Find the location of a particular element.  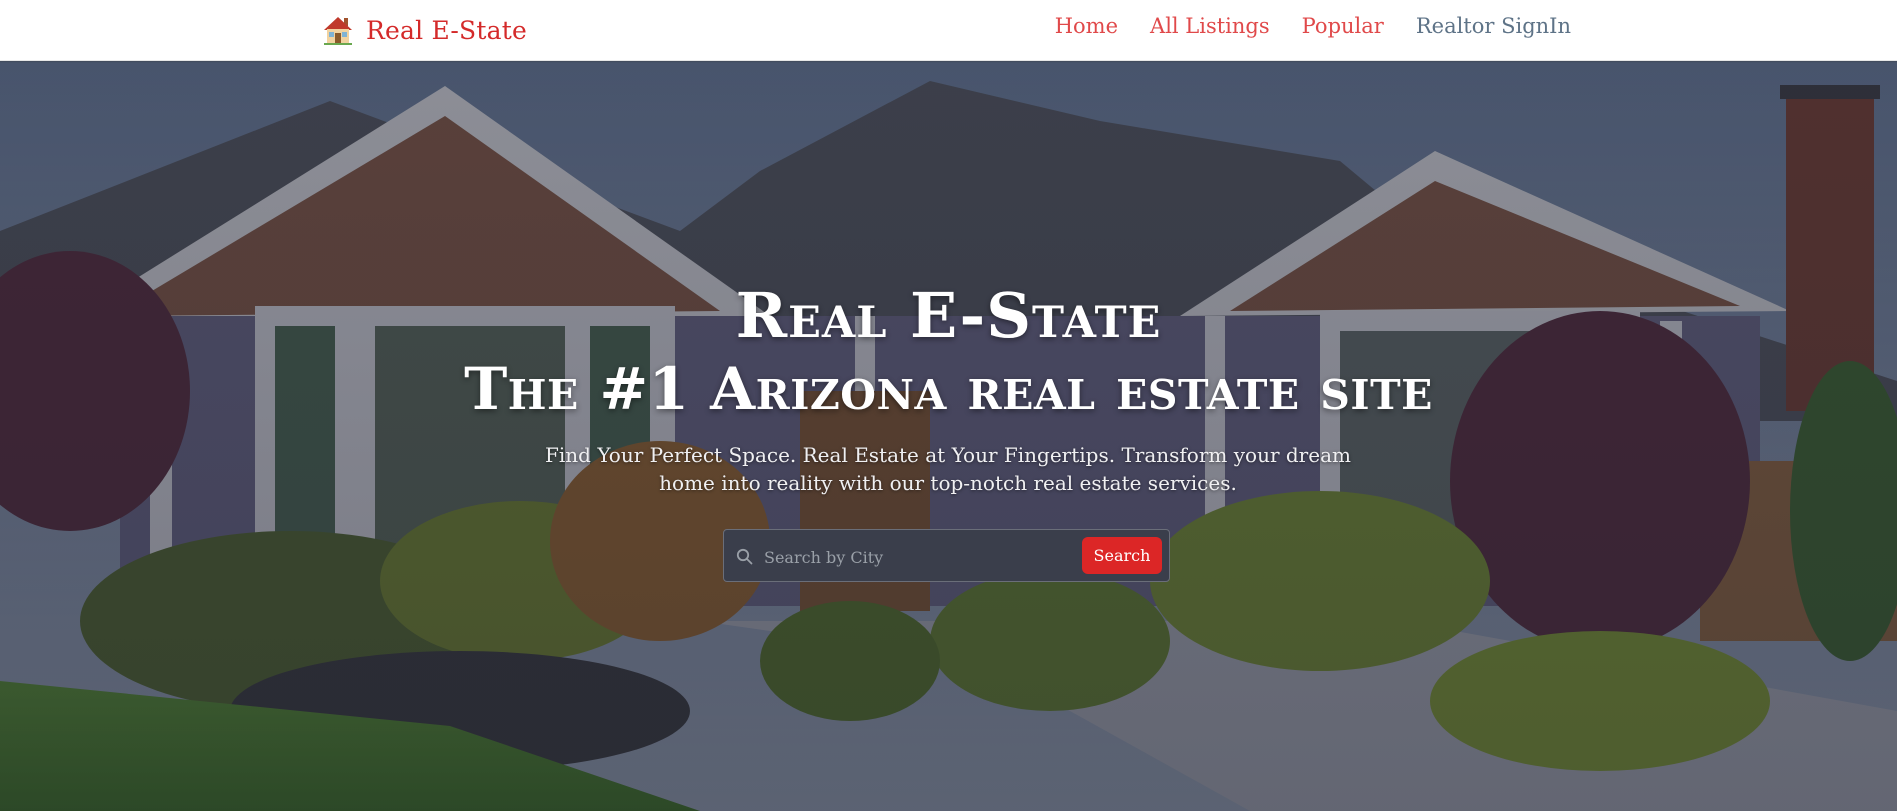

nav-popular-link: Popular is located at coordinates (1343, 26).